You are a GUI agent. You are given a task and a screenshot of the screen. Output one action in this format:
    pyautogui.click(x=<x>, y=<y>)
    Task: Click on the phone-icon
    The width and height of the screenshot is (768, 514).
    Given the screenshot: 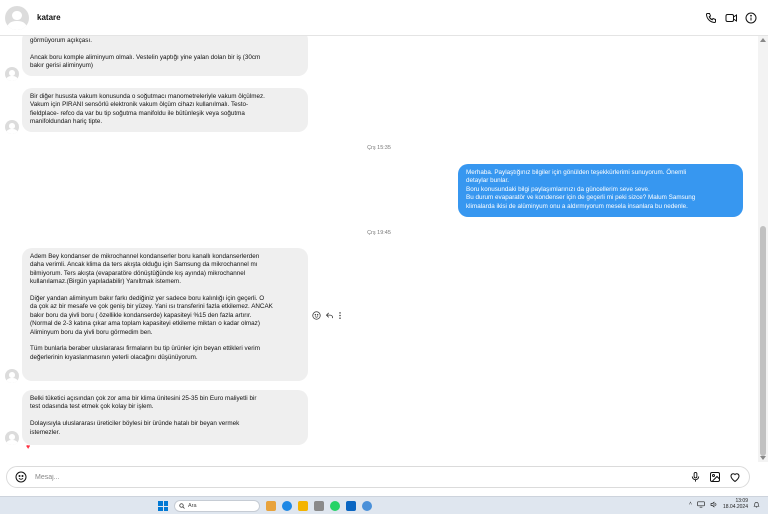 What is the action you would take?
    pyautogui.click(x=711, y=18)
    